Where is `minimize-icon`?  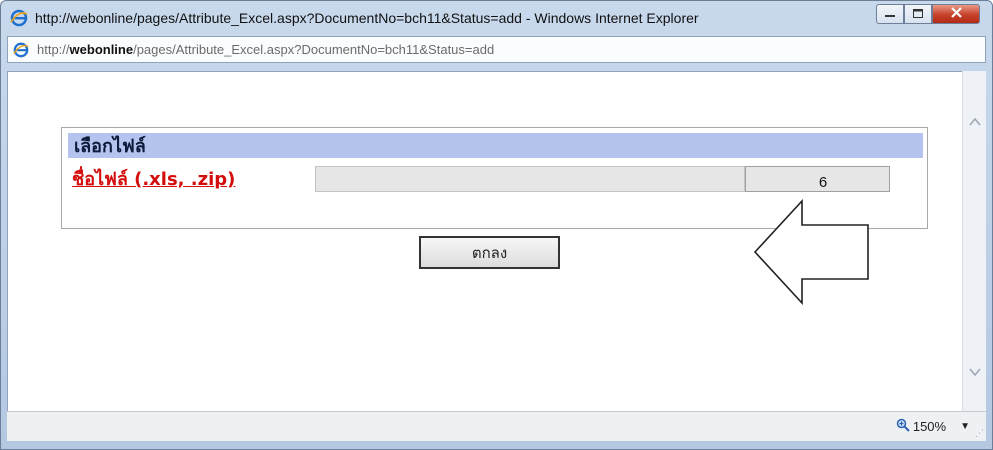
minimize-icon is located at coordinates (890, 14).